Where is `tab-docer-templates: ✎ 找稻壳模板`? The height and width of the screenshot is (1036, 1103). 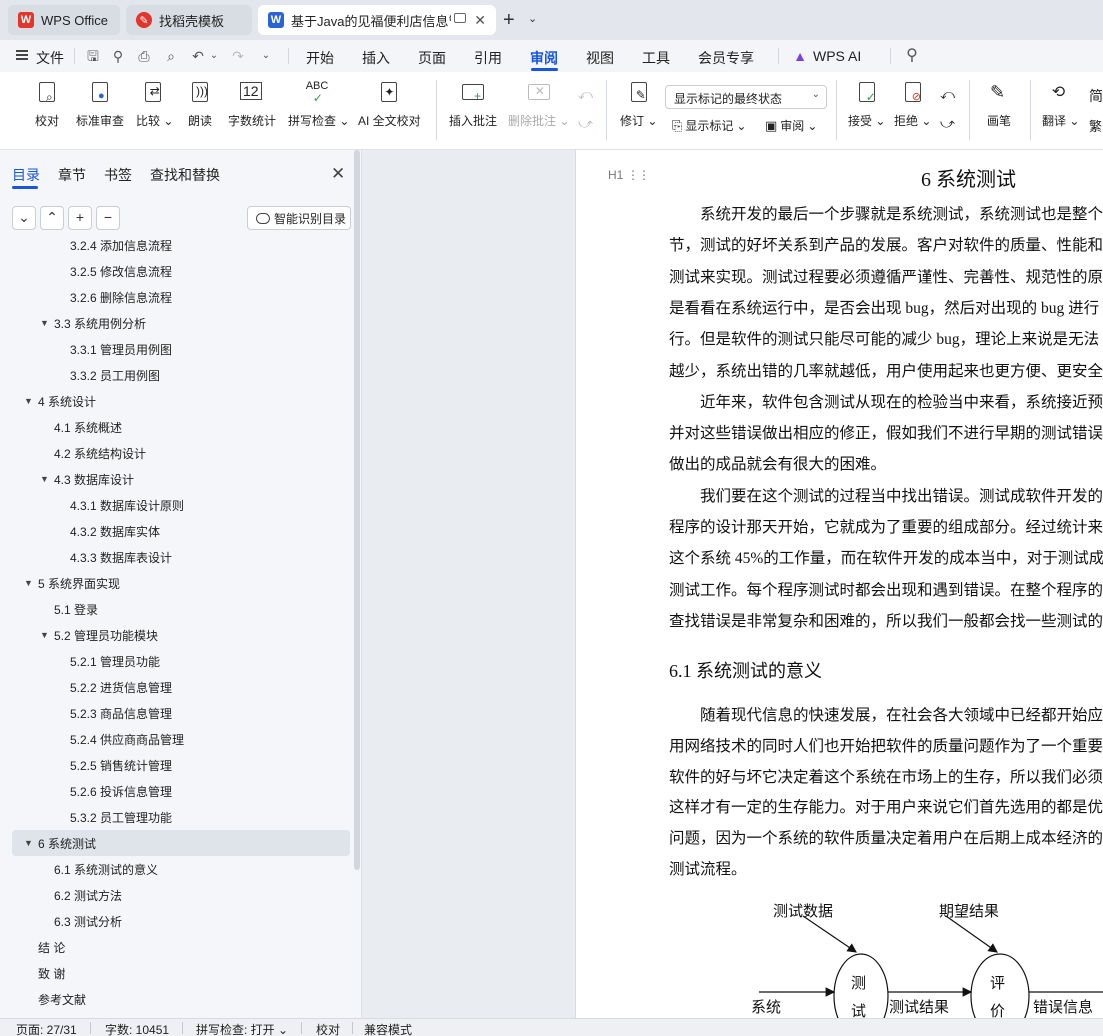 tab-docer-templates: ✎ 找稻壳模板 is located at coordinates (189, 20).